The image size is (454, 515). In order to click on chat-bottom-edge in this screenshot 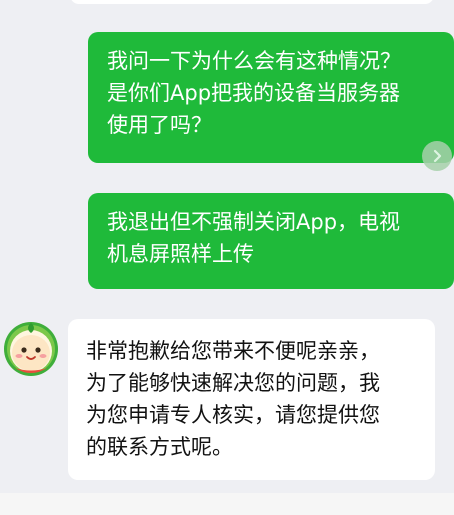, I will do `click(227, 504)`.